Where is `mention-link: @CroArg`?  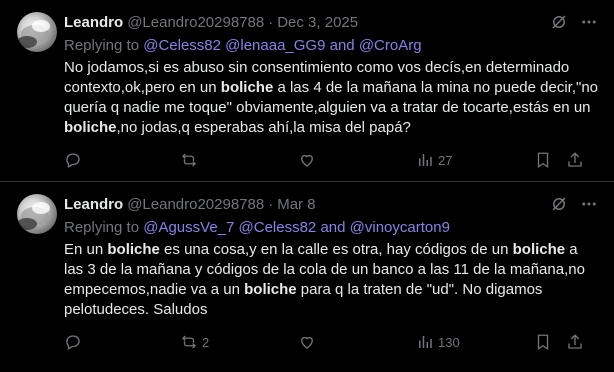
mention-link: @CroArg is located at coordinates (390, 45).